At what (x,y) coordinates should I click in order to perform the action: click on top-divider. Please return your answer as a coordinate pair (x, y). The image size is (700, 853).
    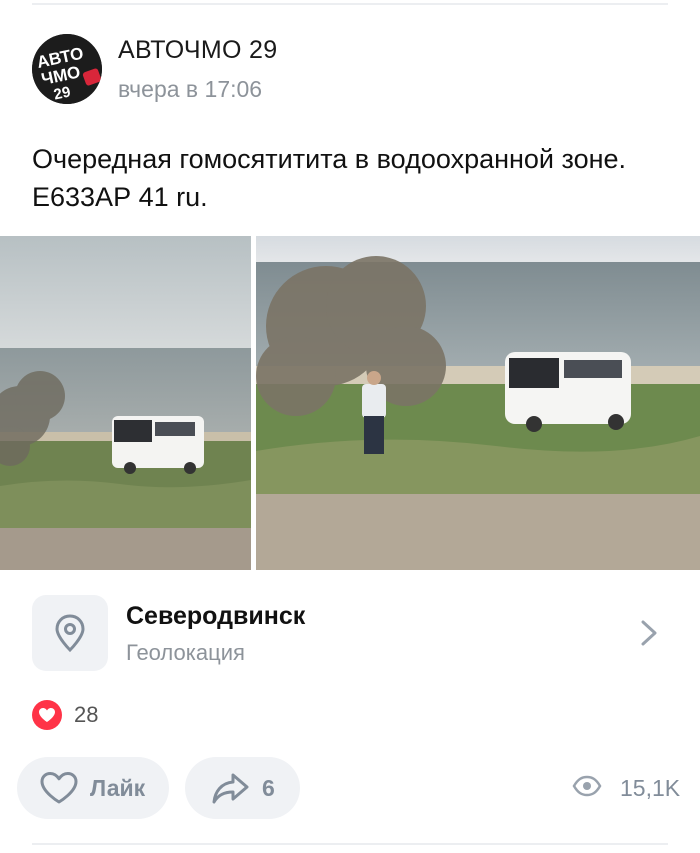
    Looking at the image, I should click on (350, 4).